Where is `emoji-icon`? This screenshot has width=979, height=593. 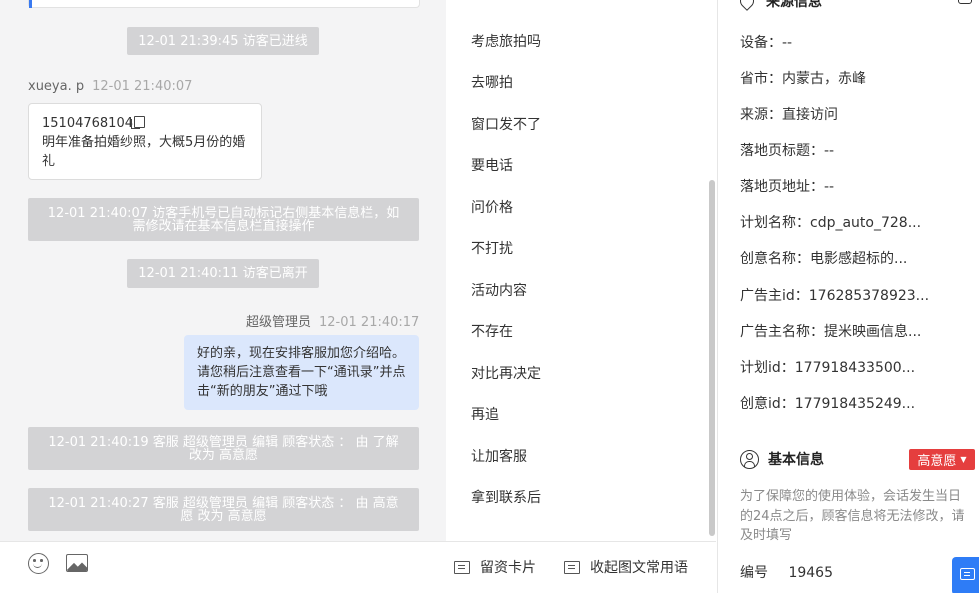
emoji-icon is located at coordinates (38, 563).